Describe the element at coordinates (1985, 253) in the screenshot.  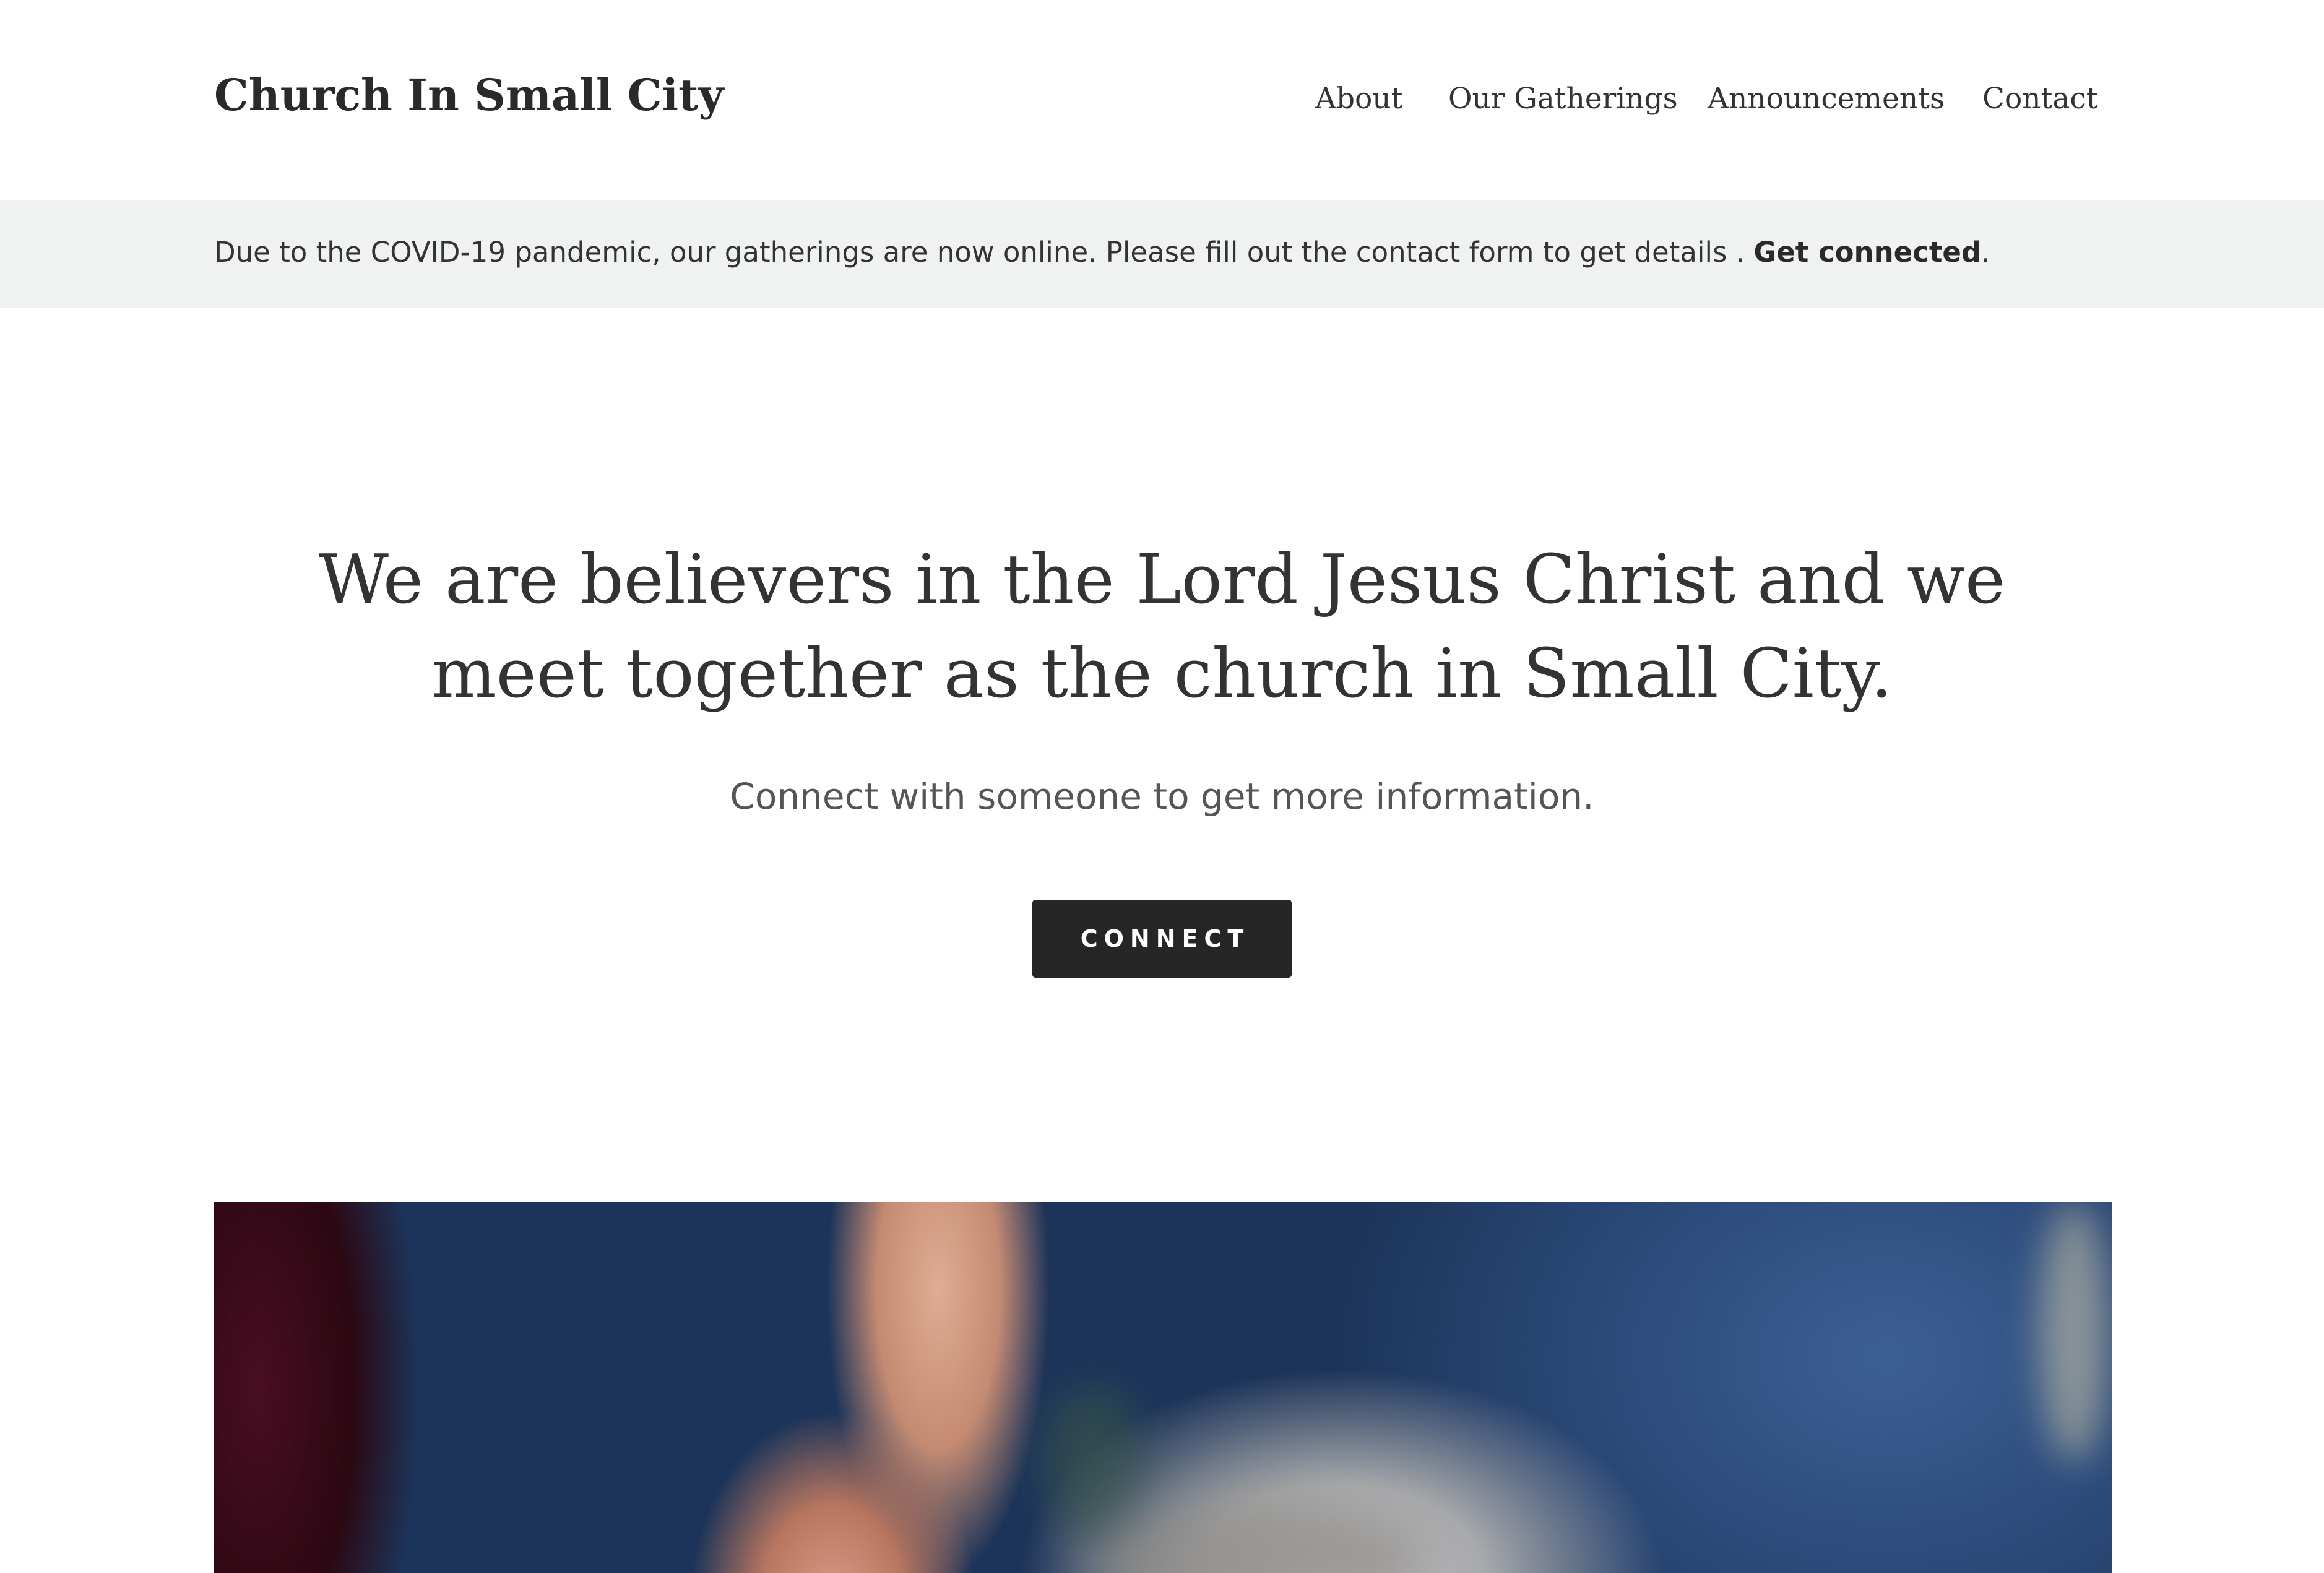
I see `banner-trailing-period: .` at that location.